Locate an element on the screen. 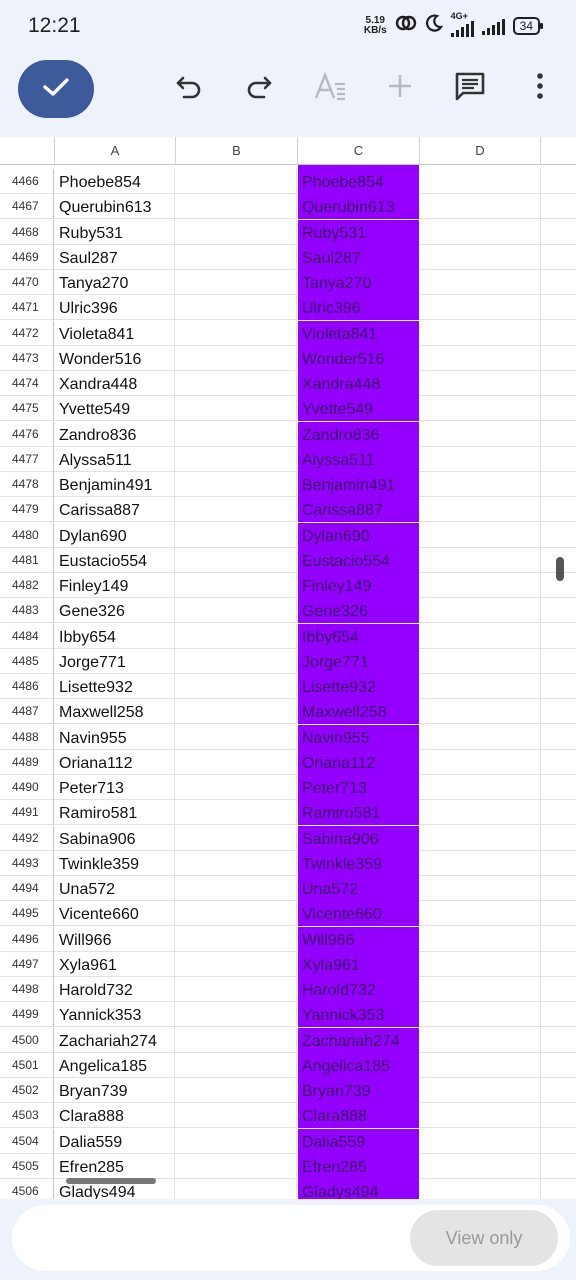 This screenshot has height=1280, width=576. row-number: 4468 is located at coordinates (27, 232).